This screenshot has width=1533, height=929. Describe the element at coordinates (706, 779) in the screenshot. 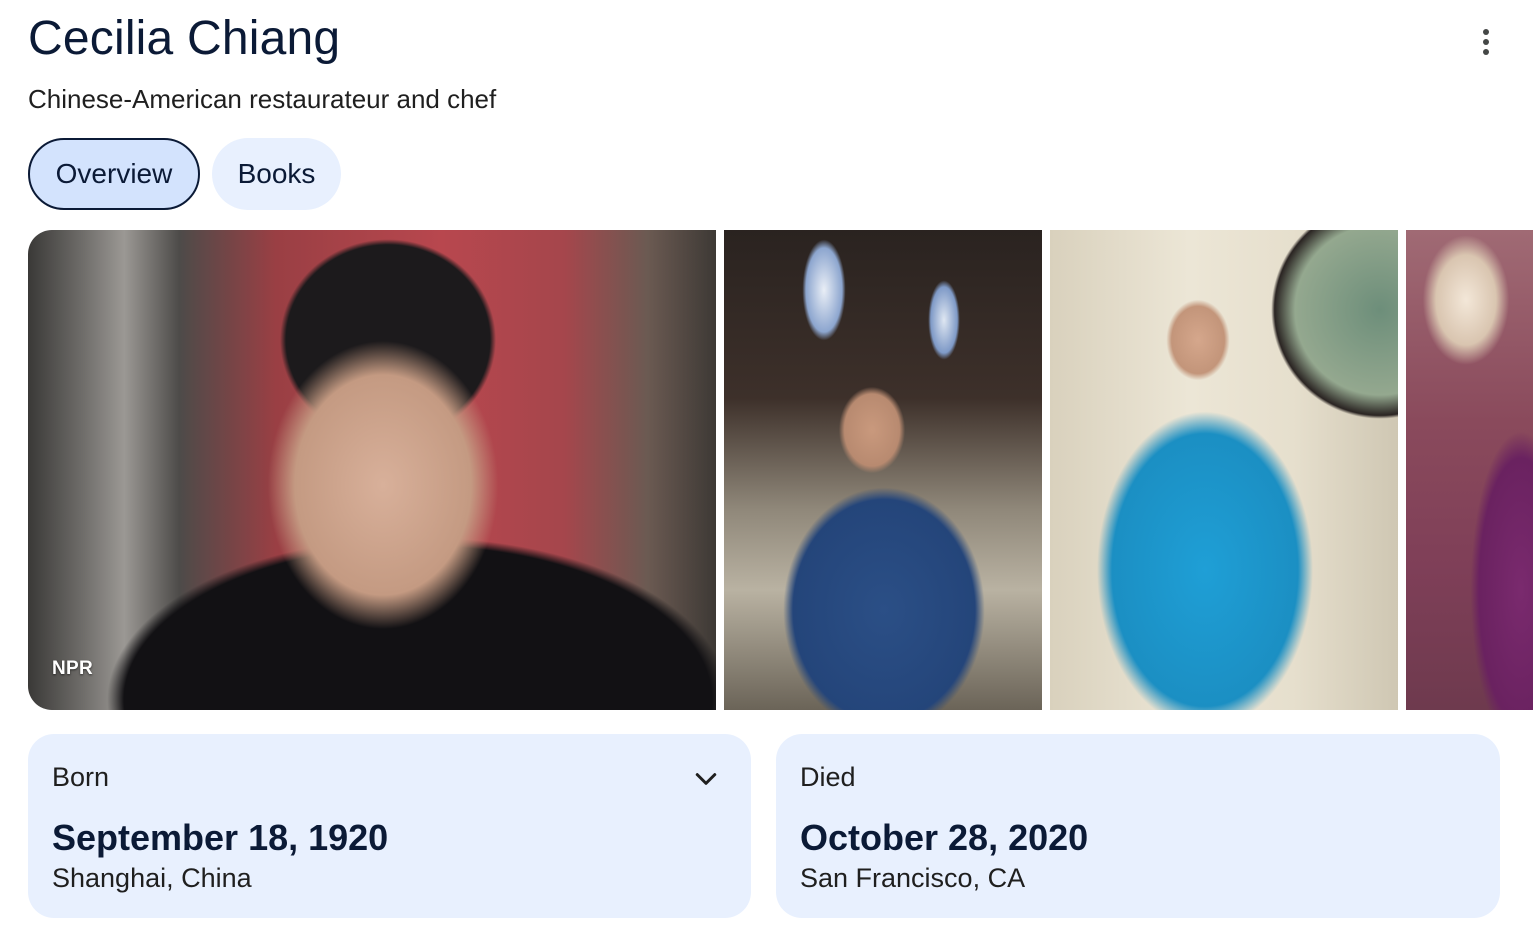

I see `chevron-down-icon` at that location.